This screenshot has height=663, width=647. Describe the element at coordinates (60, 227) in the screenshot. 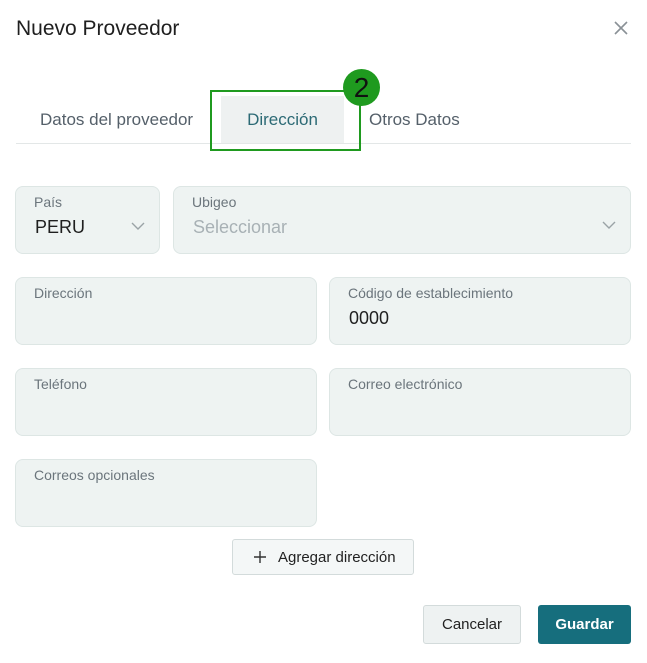

I see `country-value: PERU` at that location.